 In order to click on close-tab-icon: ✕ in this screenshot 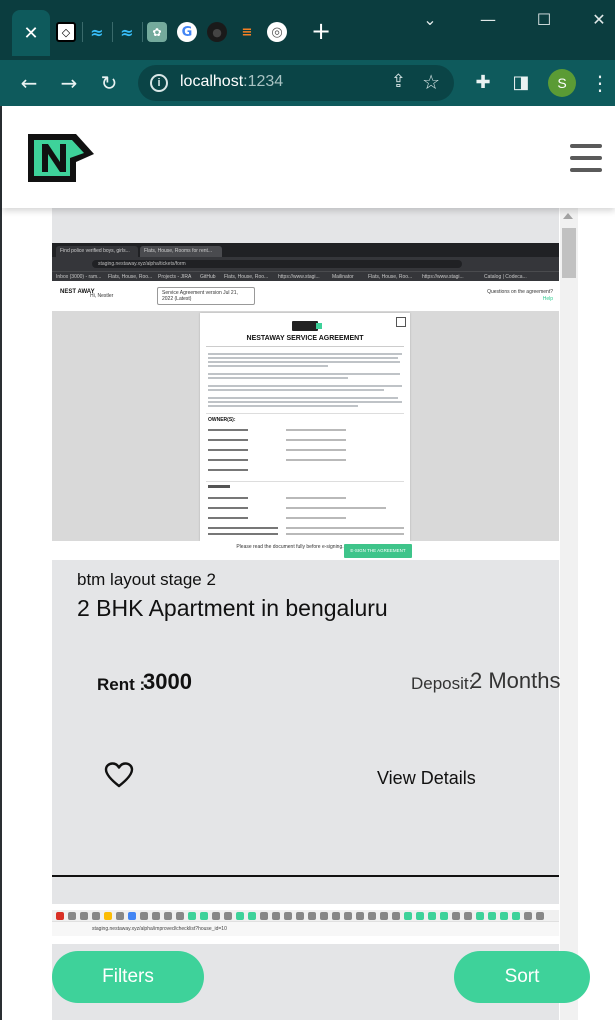, I will do `click(30, 33)`.